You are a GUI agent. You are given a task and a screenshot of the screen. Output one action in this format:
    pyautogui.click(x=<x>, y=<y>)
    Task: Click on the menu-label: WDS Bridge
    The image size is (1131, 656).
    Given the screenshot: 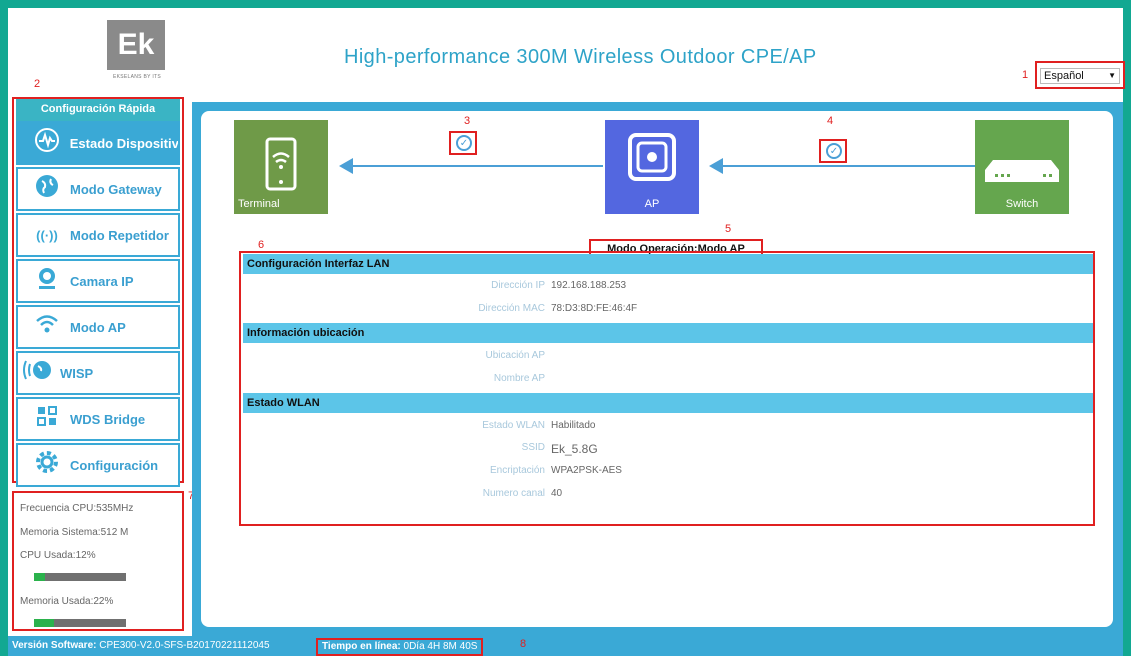 What is the action you would take?
    pyautogui.click(x=108, y=419)
    